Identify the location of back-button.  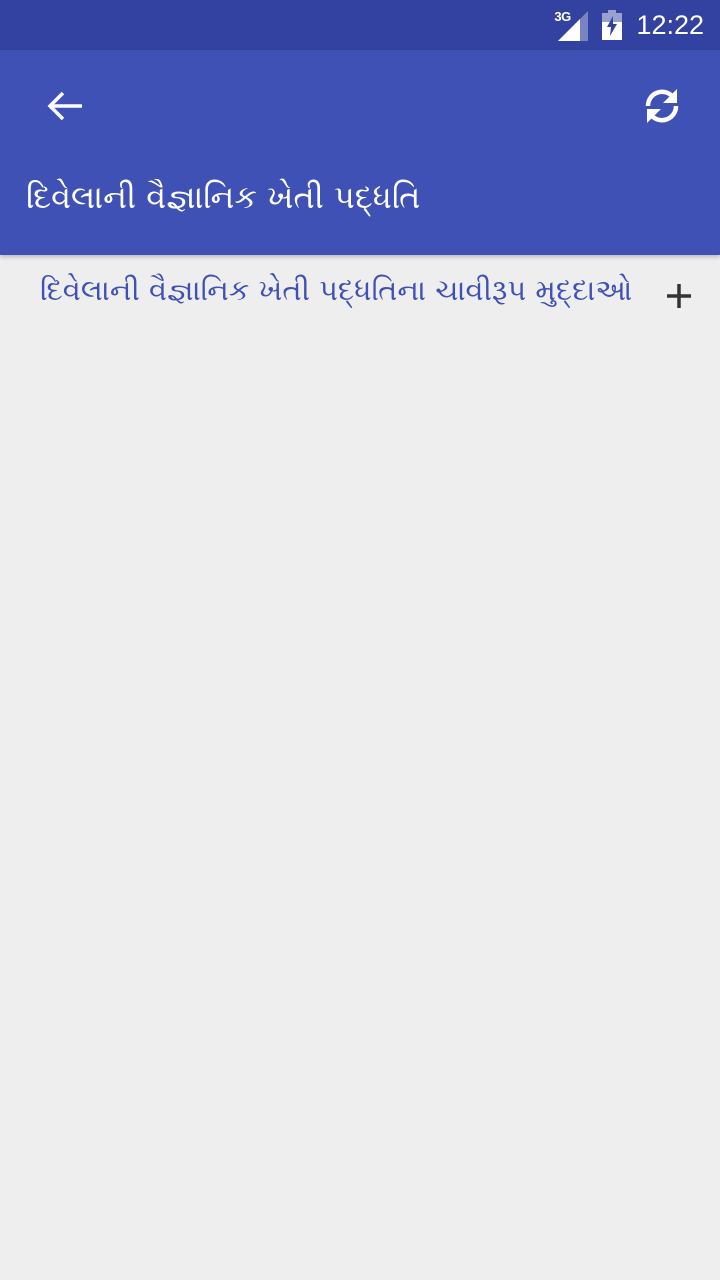
(66, 106).